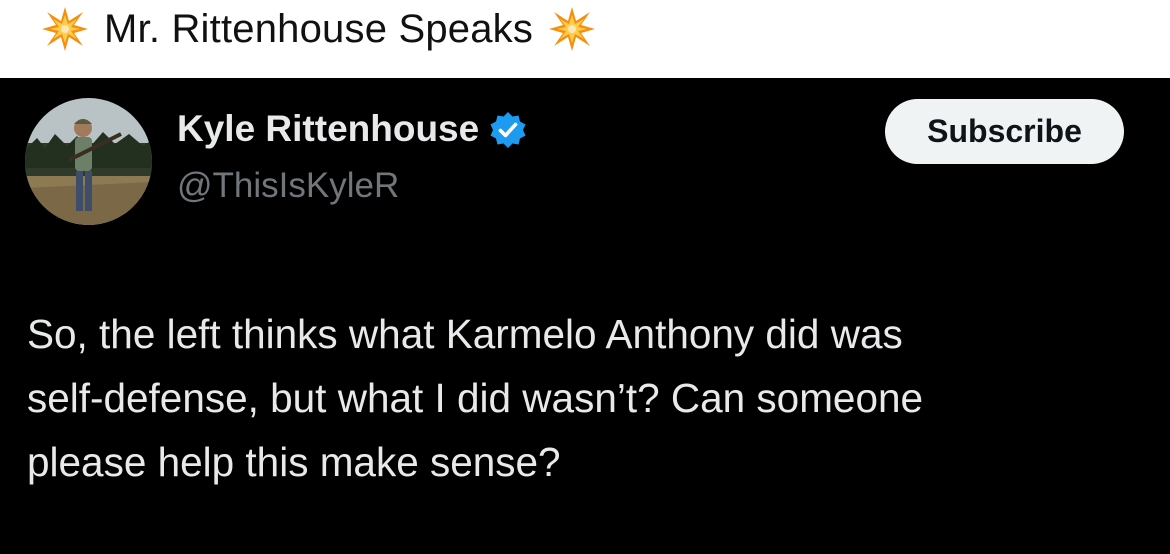 The image size is (1170, 554). I want to click on caption-bar: Mr. Rittenhouse Speaks, so click(585, 39).